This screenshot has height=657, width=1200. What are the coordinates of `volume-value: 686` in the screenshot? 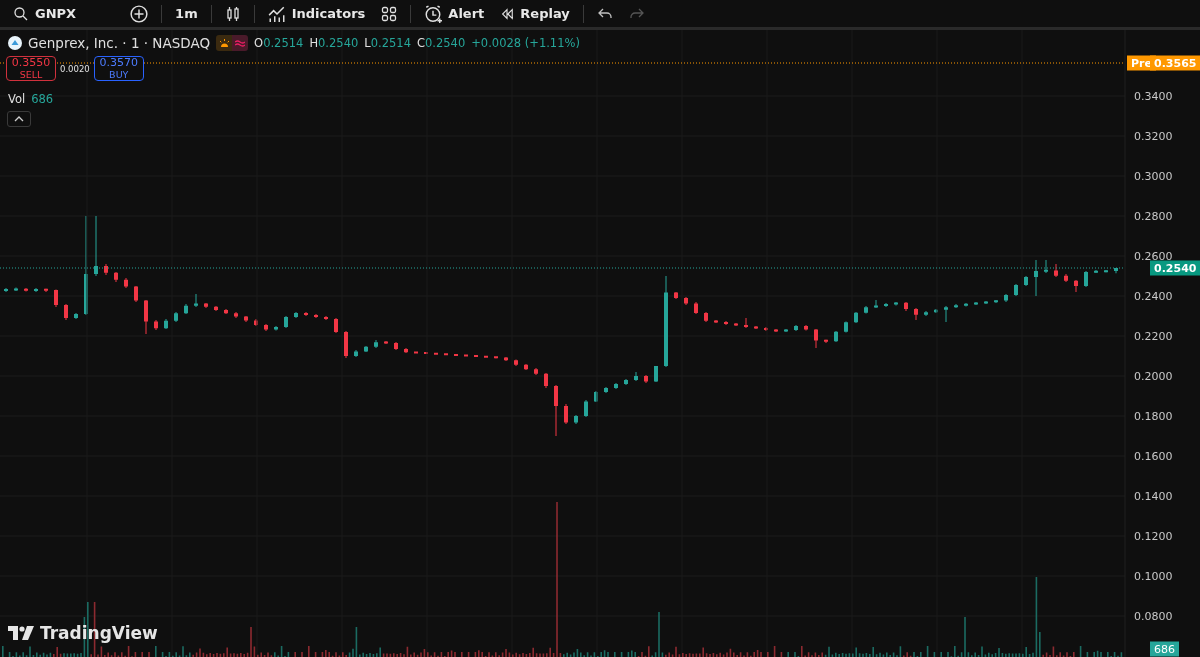 It's located at (42, 99).